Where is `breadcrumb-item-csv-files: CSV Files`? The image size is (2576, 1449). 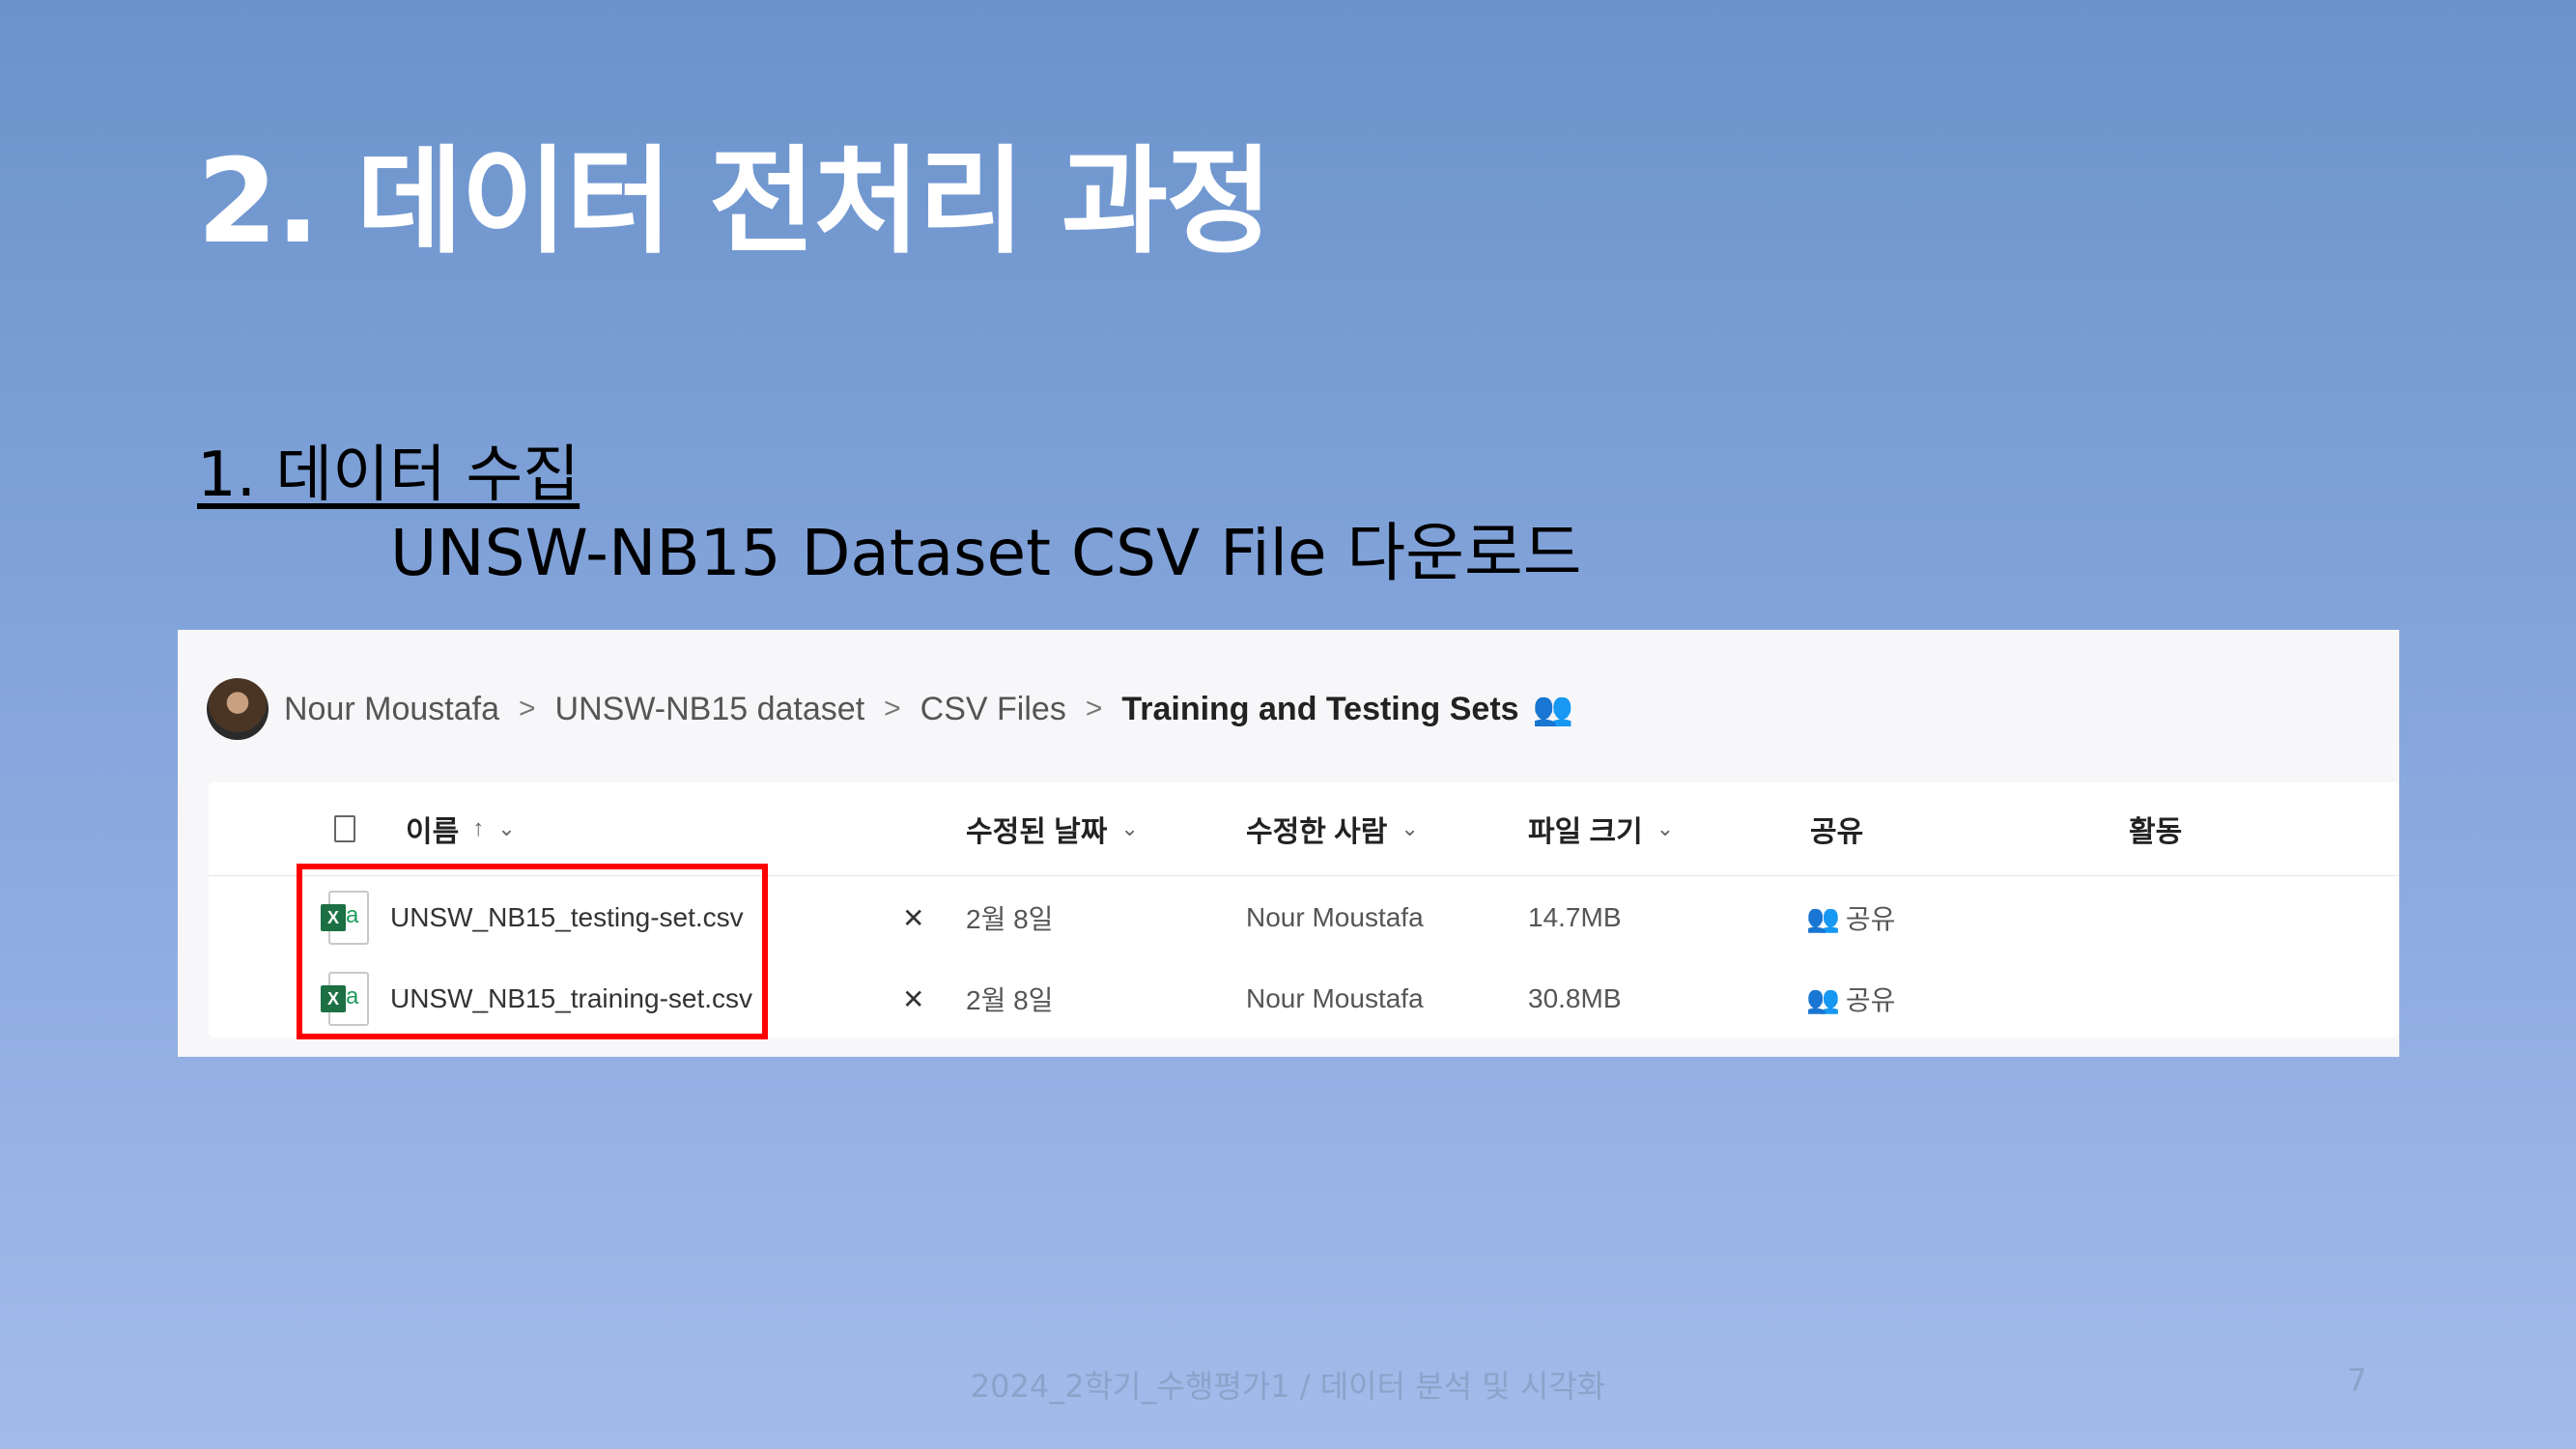 breadcrumb-item-csv-files: CSV Files is located at coordinates (993, 709).